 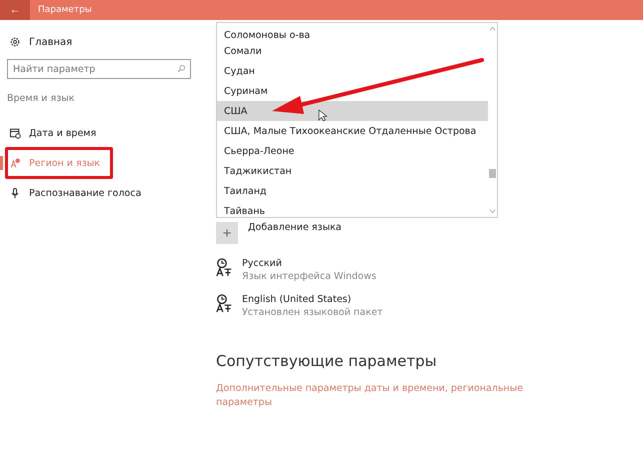 I want to click on country-option: Сьерра-Леоне, so click(x=352, y=151).